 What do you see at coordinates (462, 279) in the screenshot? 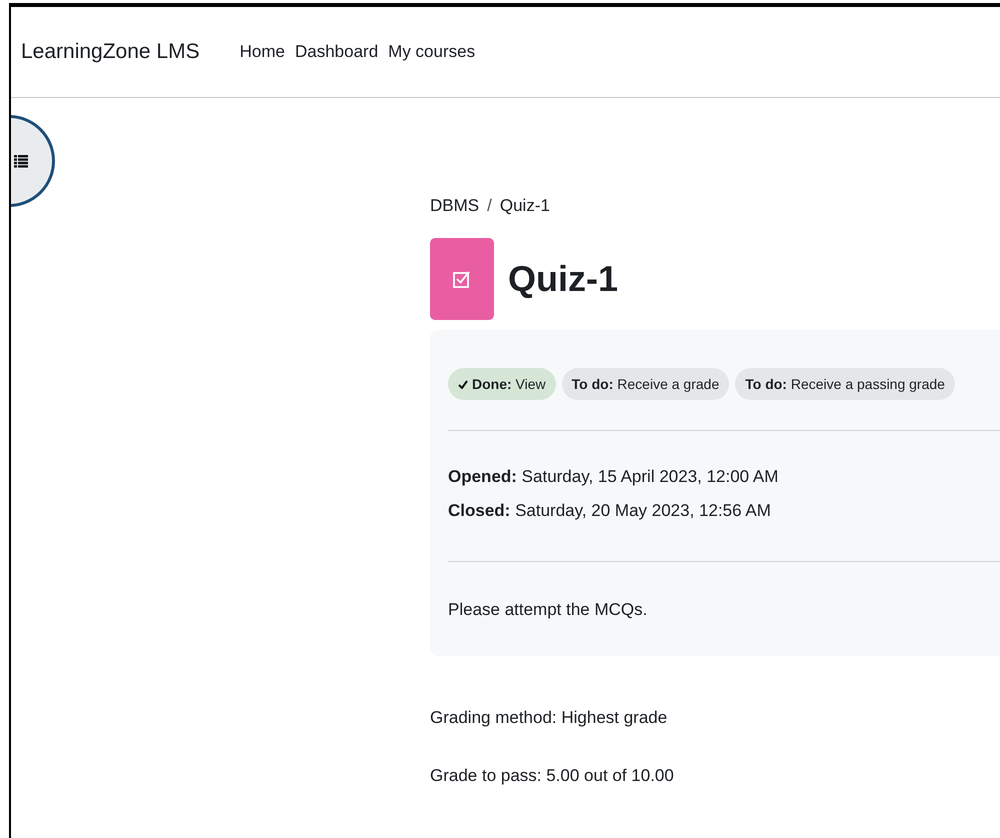
I see `quiz-icon` at bounding box center [462, 279].